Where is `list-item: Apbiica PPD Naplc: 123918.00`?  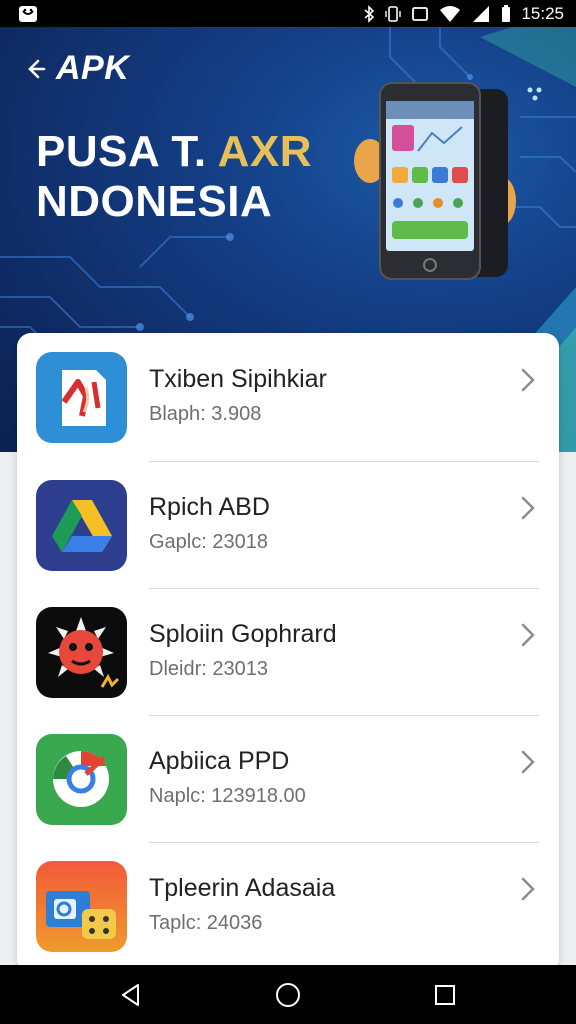 list-item: Apbiica PPD Naplc: 123918.00 is located at coordinates (288, 778).